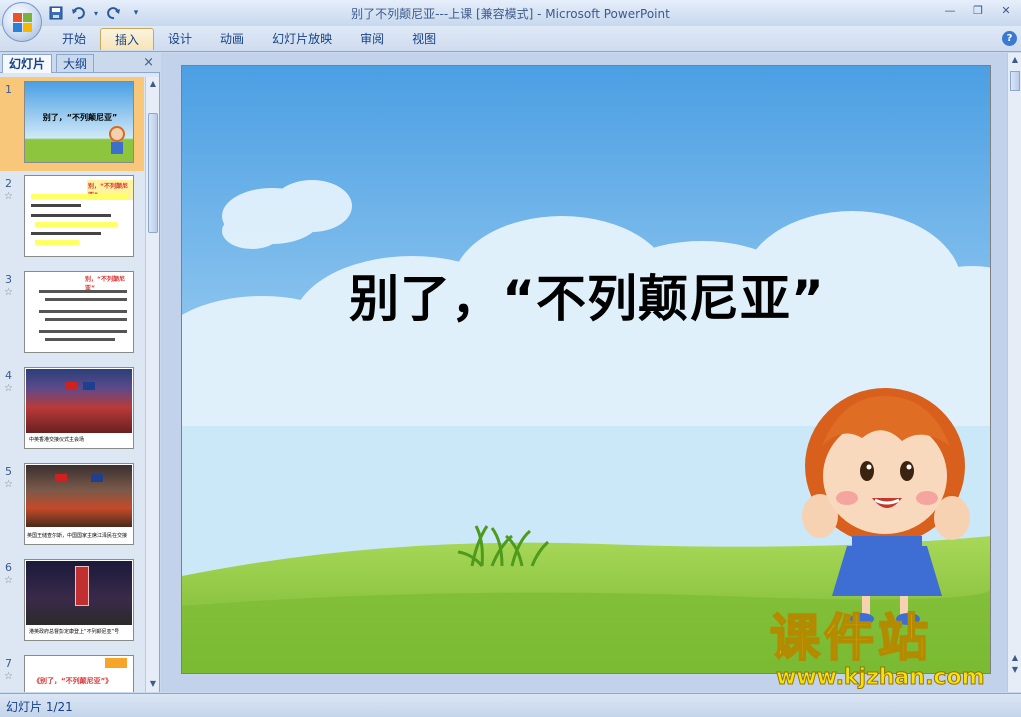 The width and height of the screenshot is (1021, 717). What do you see at coordinates (79, 408) in the screenshot?
I see `slide-preview: 中英香港交接仪式主会场` at bounding box center [79, 408].